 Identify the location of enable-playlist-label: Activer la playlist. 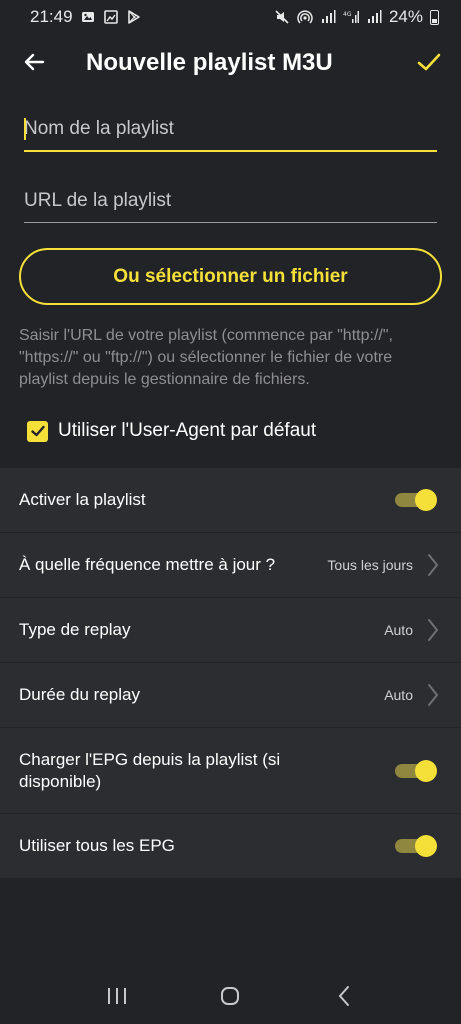
(82, 499).